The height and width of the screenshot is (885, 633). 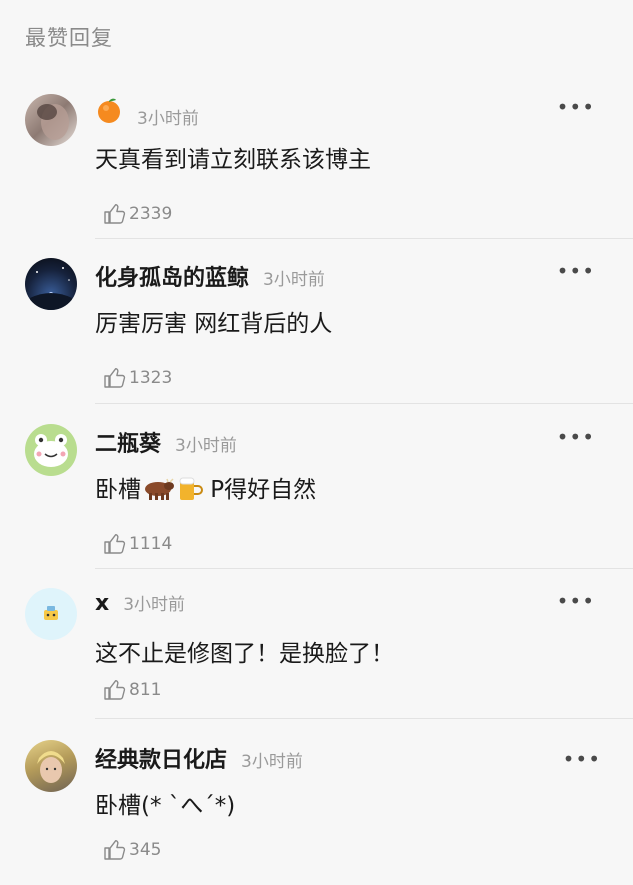 What do you see at coordinates (165, 806) in the screenshot?
I see `comment-text: 卧槽(* `へ´*)` at bounding box center [165, 806].